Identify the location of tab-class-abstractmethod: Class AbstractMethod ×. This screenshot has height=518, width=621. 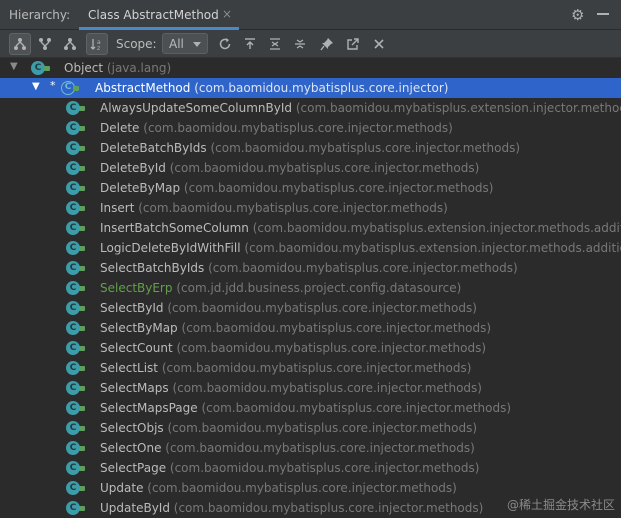
(159, 15).